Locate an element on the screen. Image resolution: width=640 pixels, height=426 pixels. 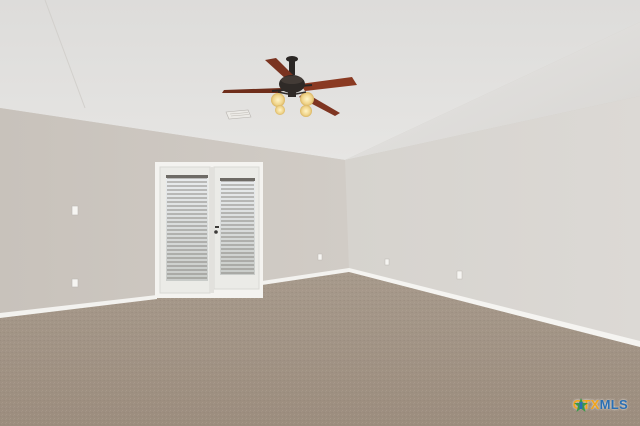
french-doors is located at coordinates (209, 230).